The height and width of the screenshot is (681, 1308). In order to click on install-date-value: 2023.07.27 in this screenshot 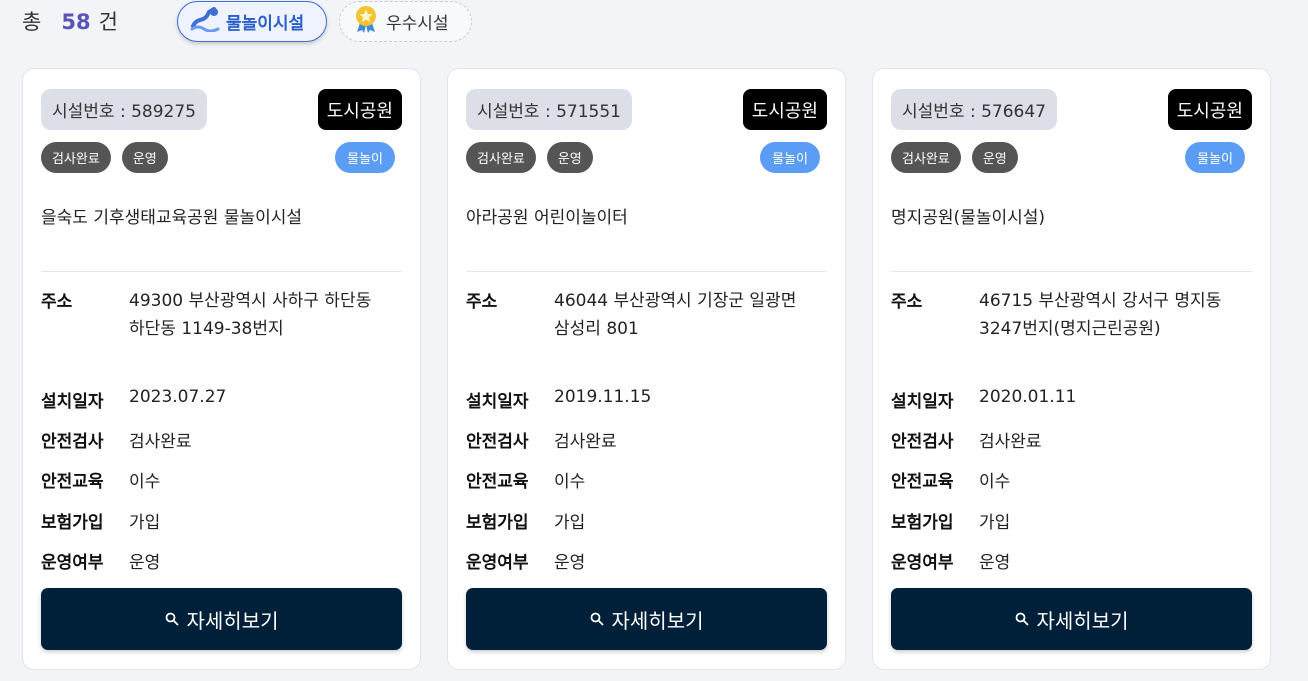, I will do `click(178, 397)`.